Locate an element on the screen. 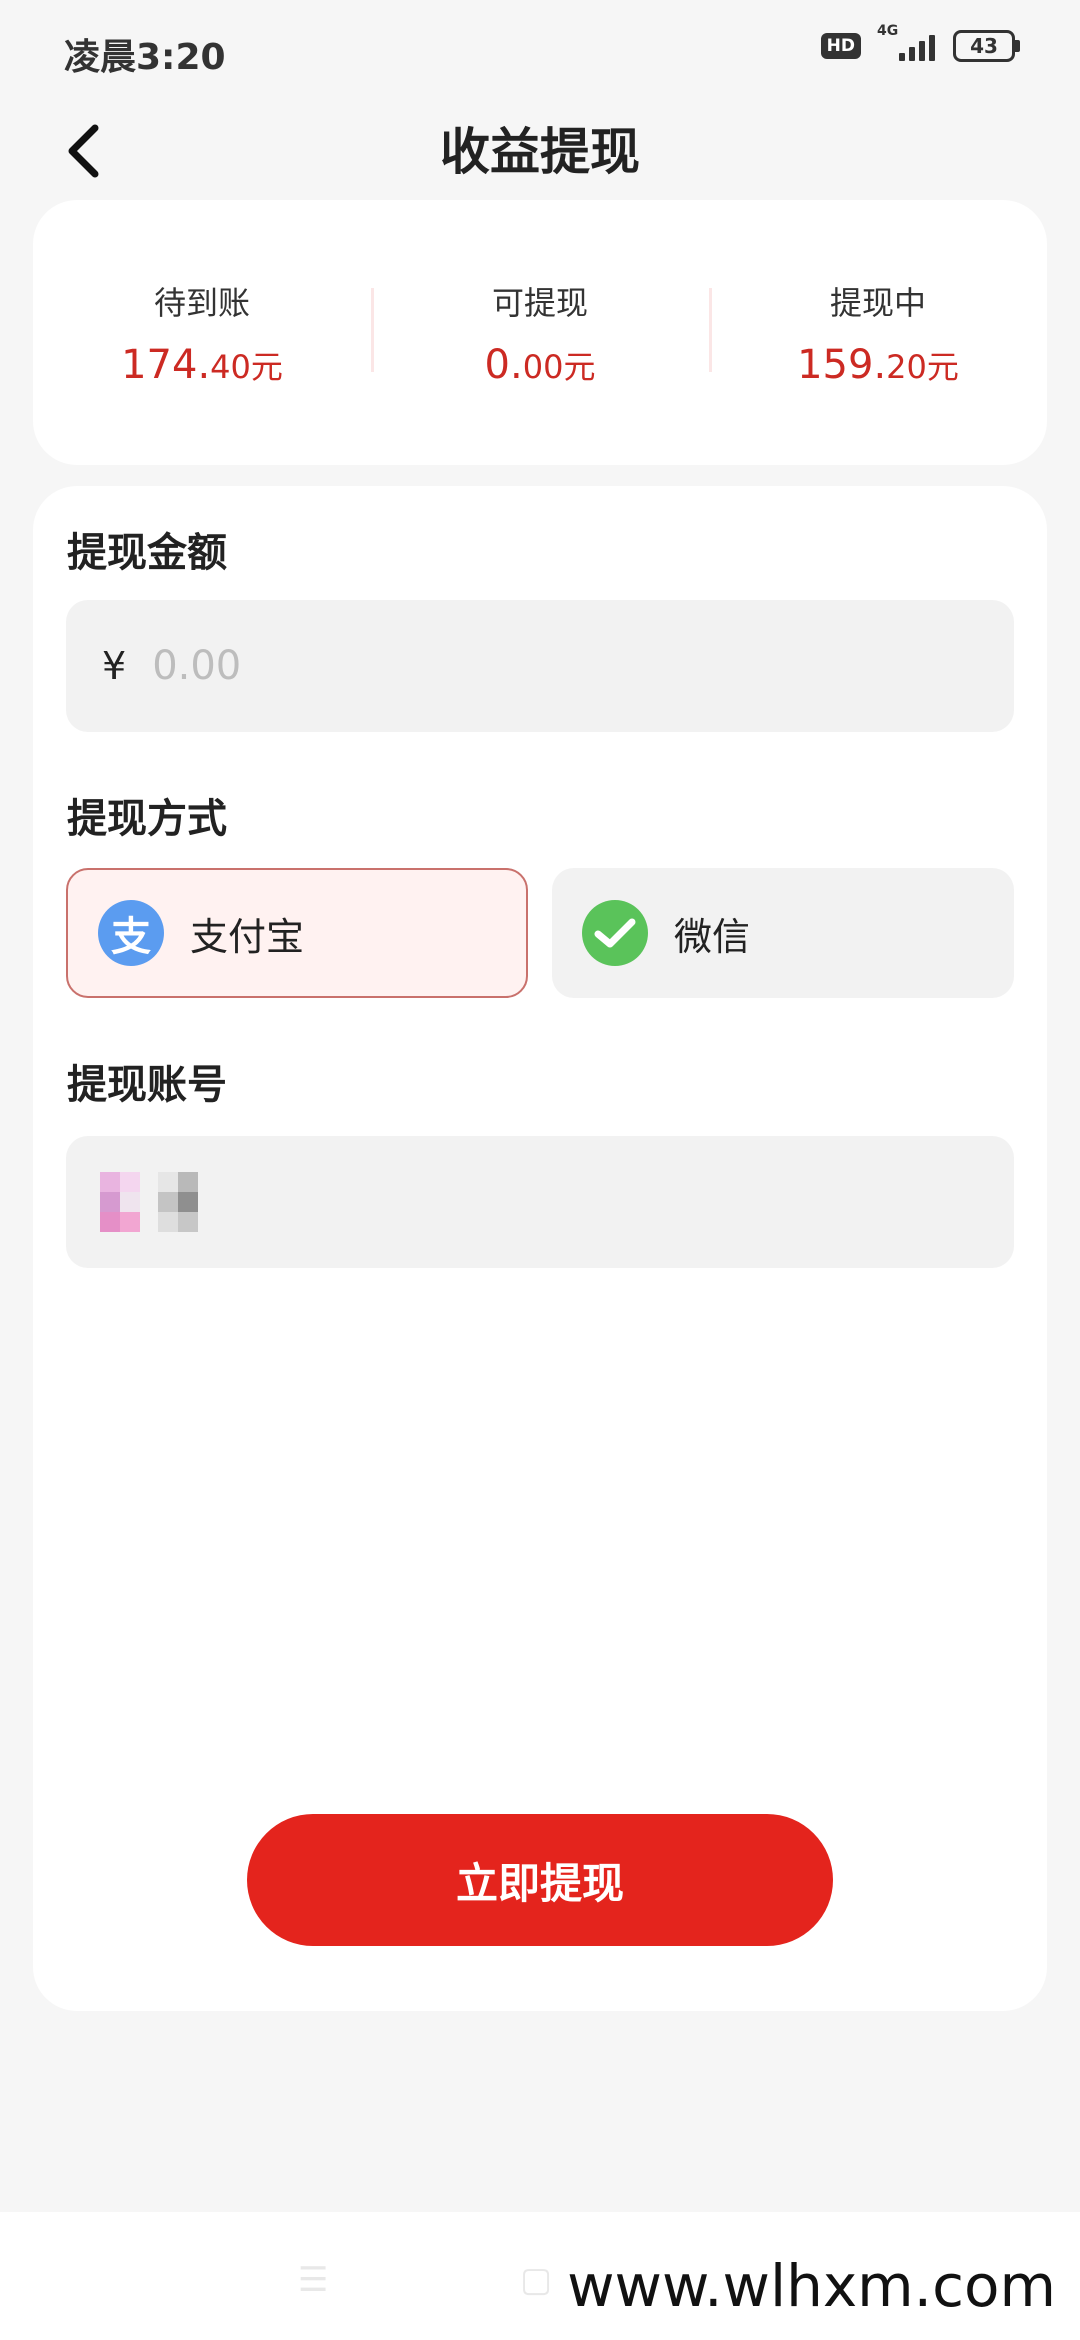  battery-level: 43 is located at coordinates (984, 46).